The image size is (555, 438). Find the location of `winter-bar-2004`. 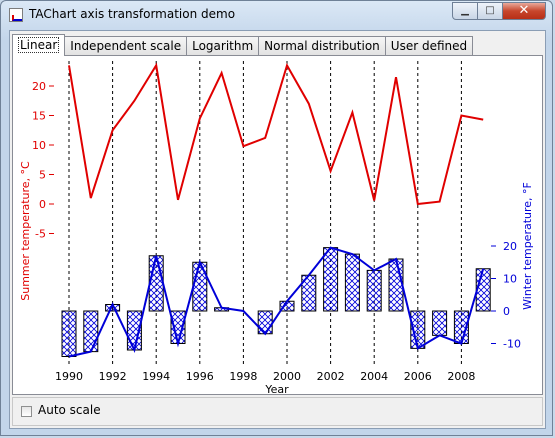

winter-bar-2004 is located at coordinates (374, 290).